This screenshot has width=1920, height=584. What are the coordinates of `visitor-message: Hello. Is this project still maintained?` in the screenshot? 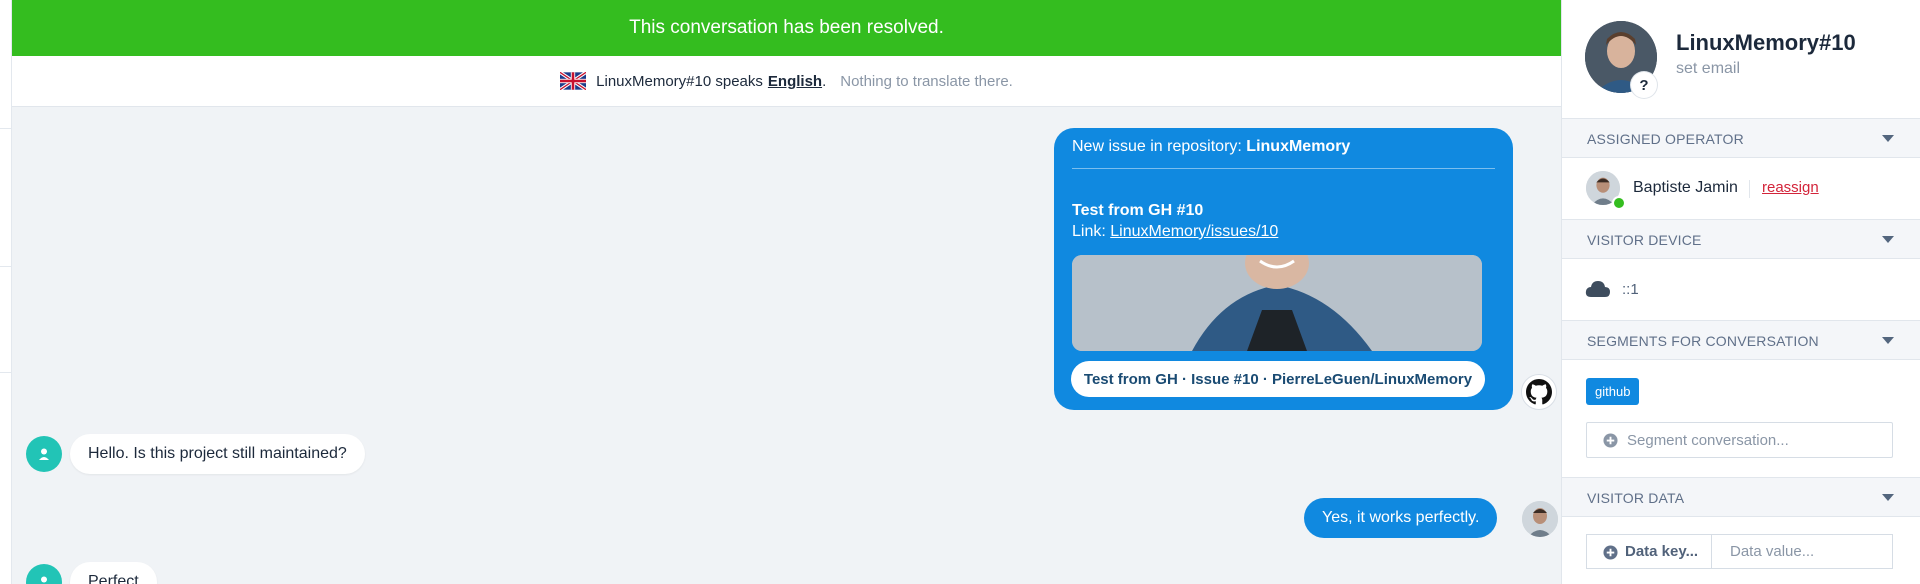 It's located at (217, 454).